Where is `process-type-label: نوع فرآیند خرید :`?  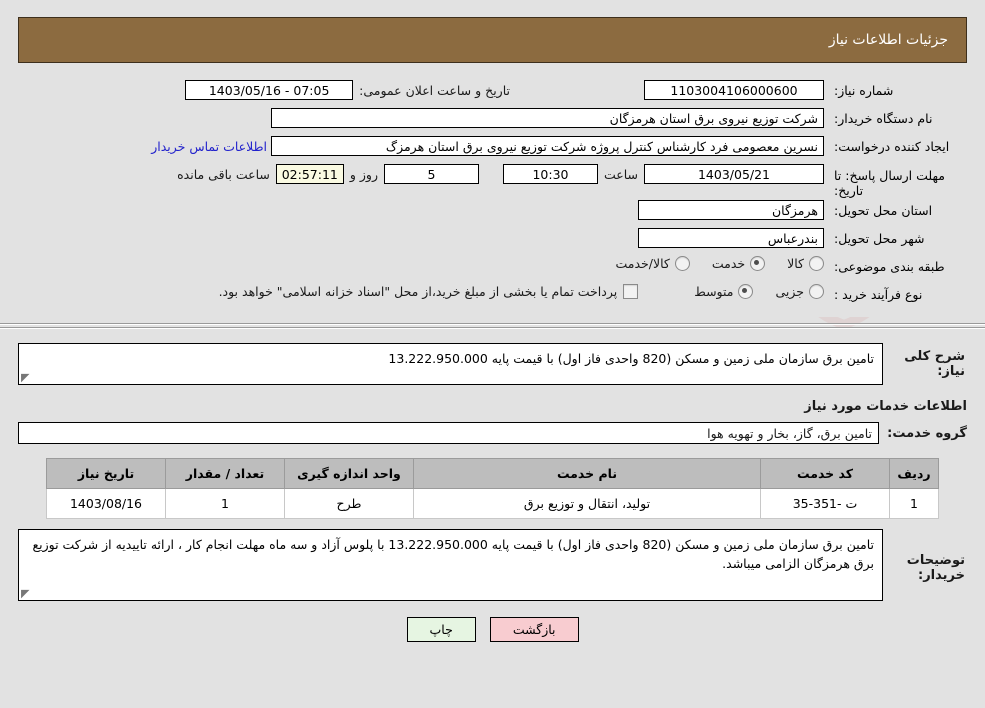 process-type-label: نوع فرآیند خرید : is located at coordinates (878, 294).